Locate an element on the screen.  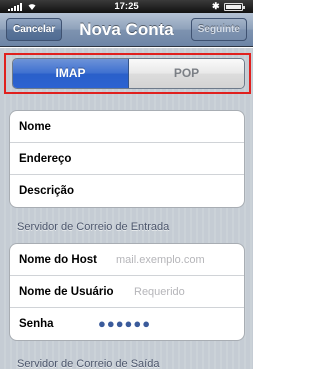
description-field: Descrição is located at coordinates (127, 191).